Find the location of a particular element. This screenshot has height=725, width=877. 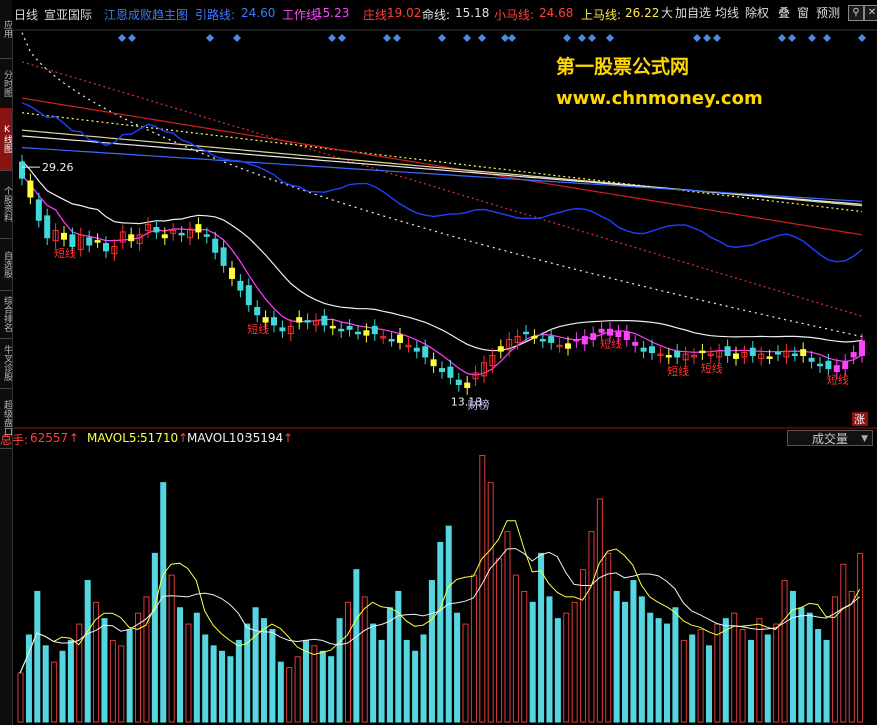

side-tab-6: 牛叉诊股 is located at coordinates (6, 363).